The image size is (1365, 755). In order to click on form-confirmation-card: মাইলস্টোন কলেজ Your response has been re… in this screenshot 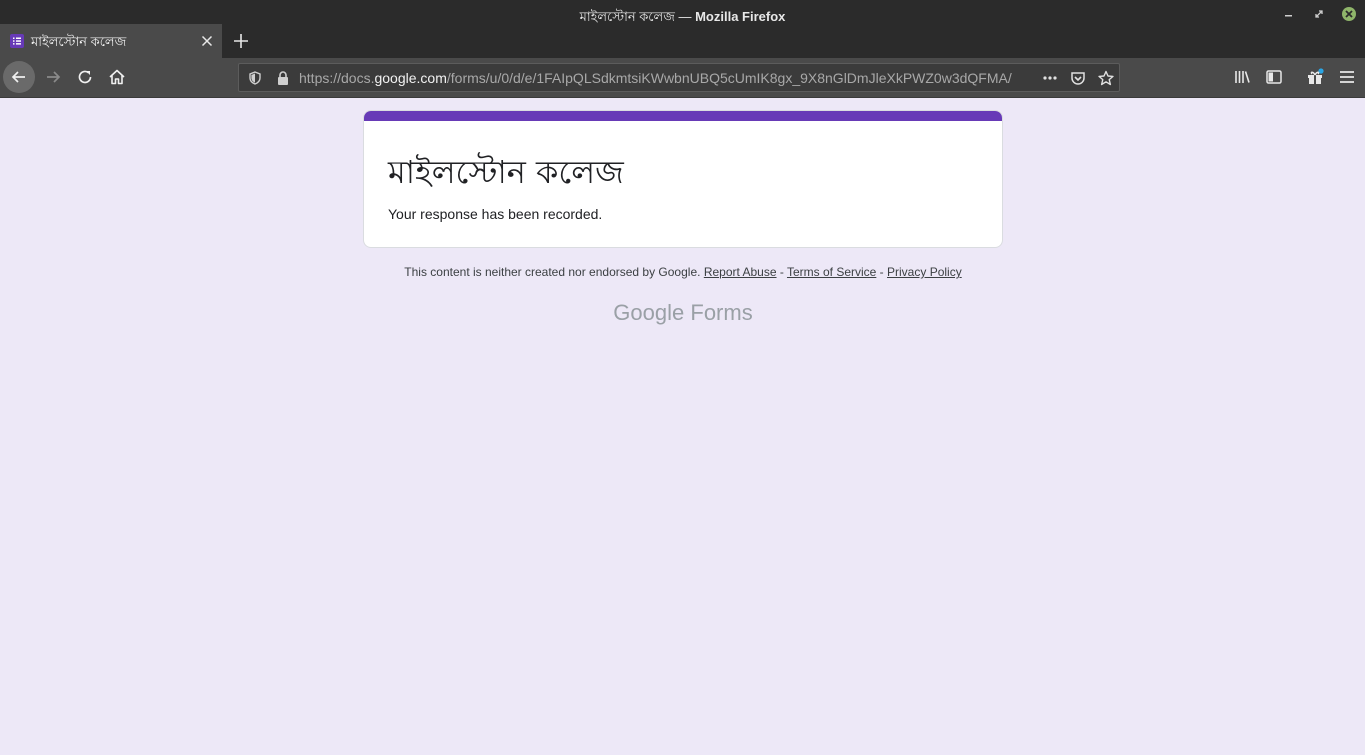, I will do `click(683, 179)`.